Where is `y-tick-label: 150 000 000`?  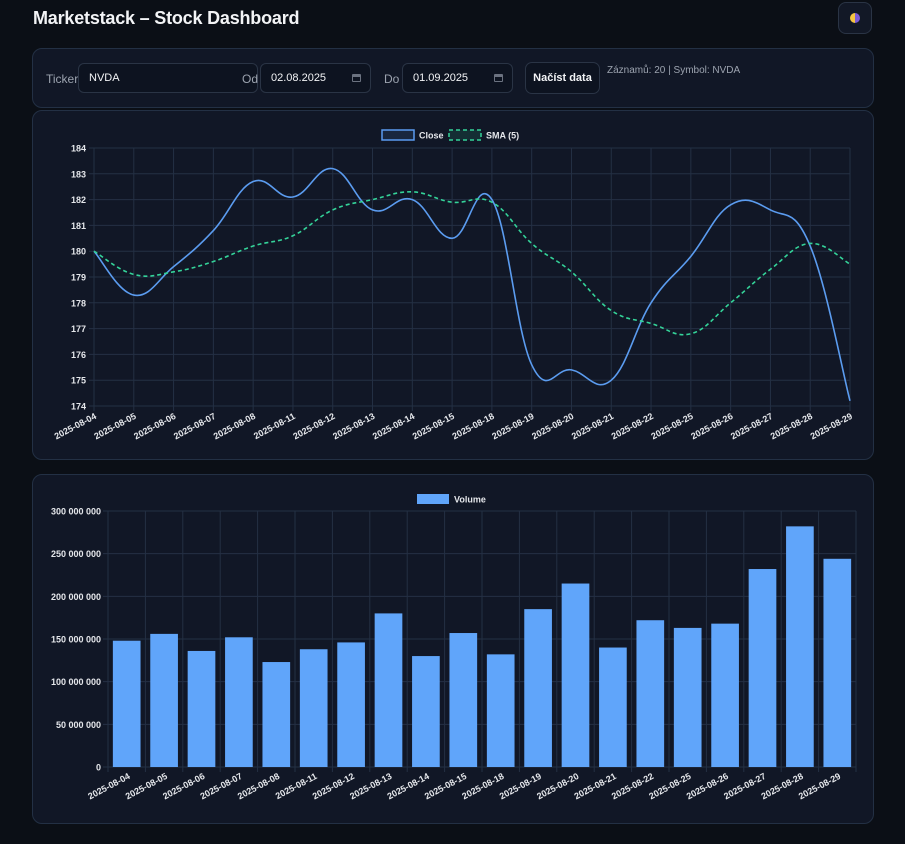
y-tick-label: 150 000 000 is located at coordinates (76, 640).